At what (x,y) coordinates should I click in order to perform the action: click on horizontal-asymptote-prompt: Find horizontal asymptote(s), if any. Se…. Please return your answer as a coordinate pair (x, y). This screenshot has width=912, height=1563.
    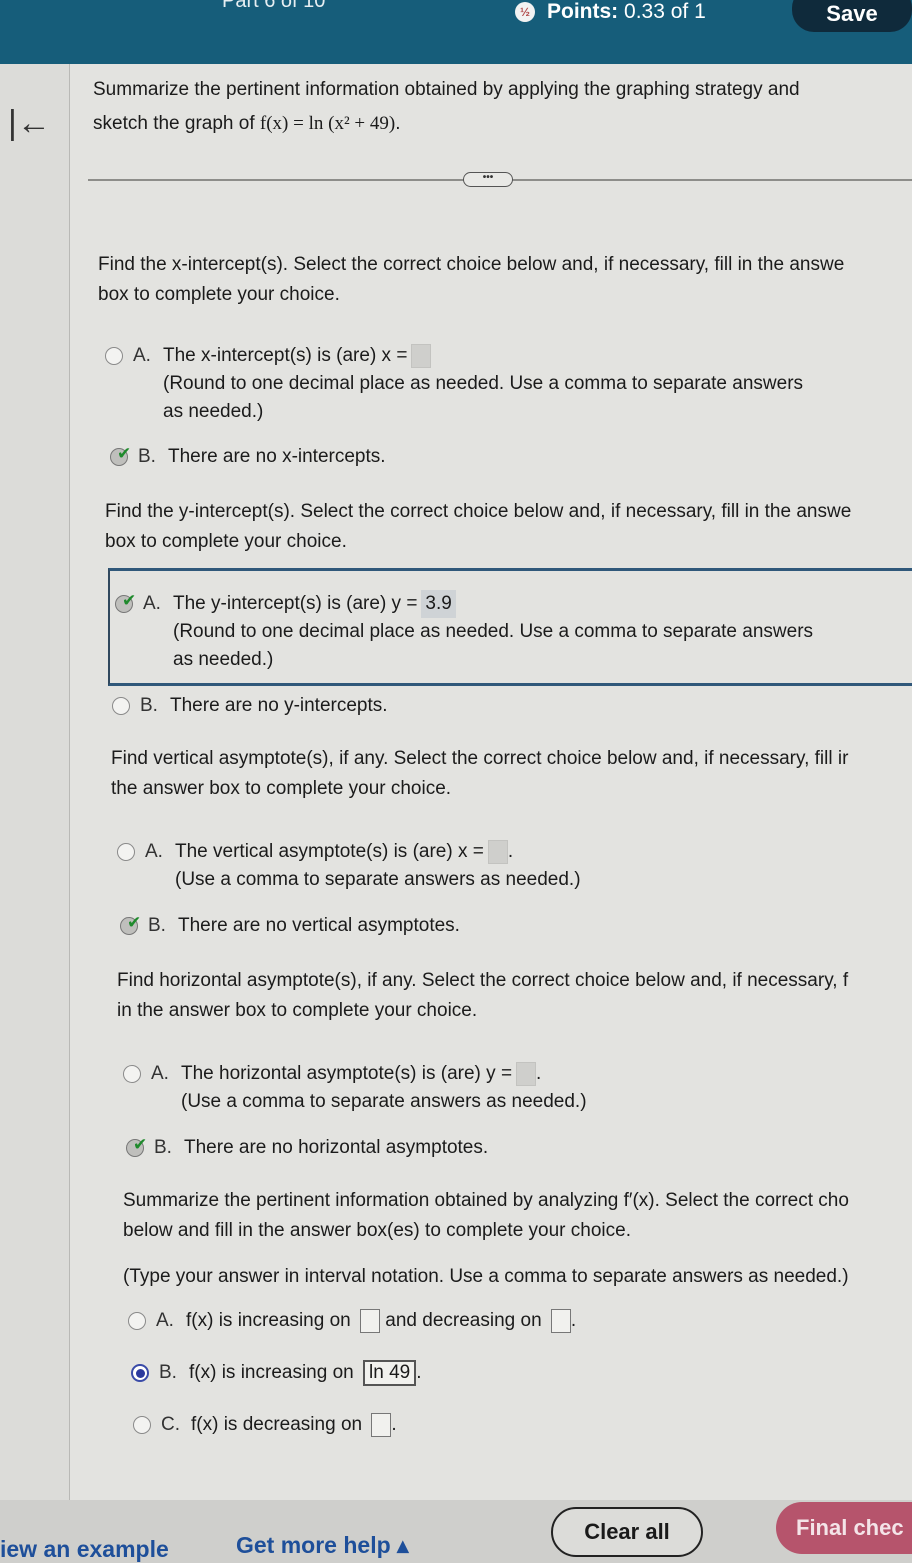
    Looking at the image, I should click on (514, 996).